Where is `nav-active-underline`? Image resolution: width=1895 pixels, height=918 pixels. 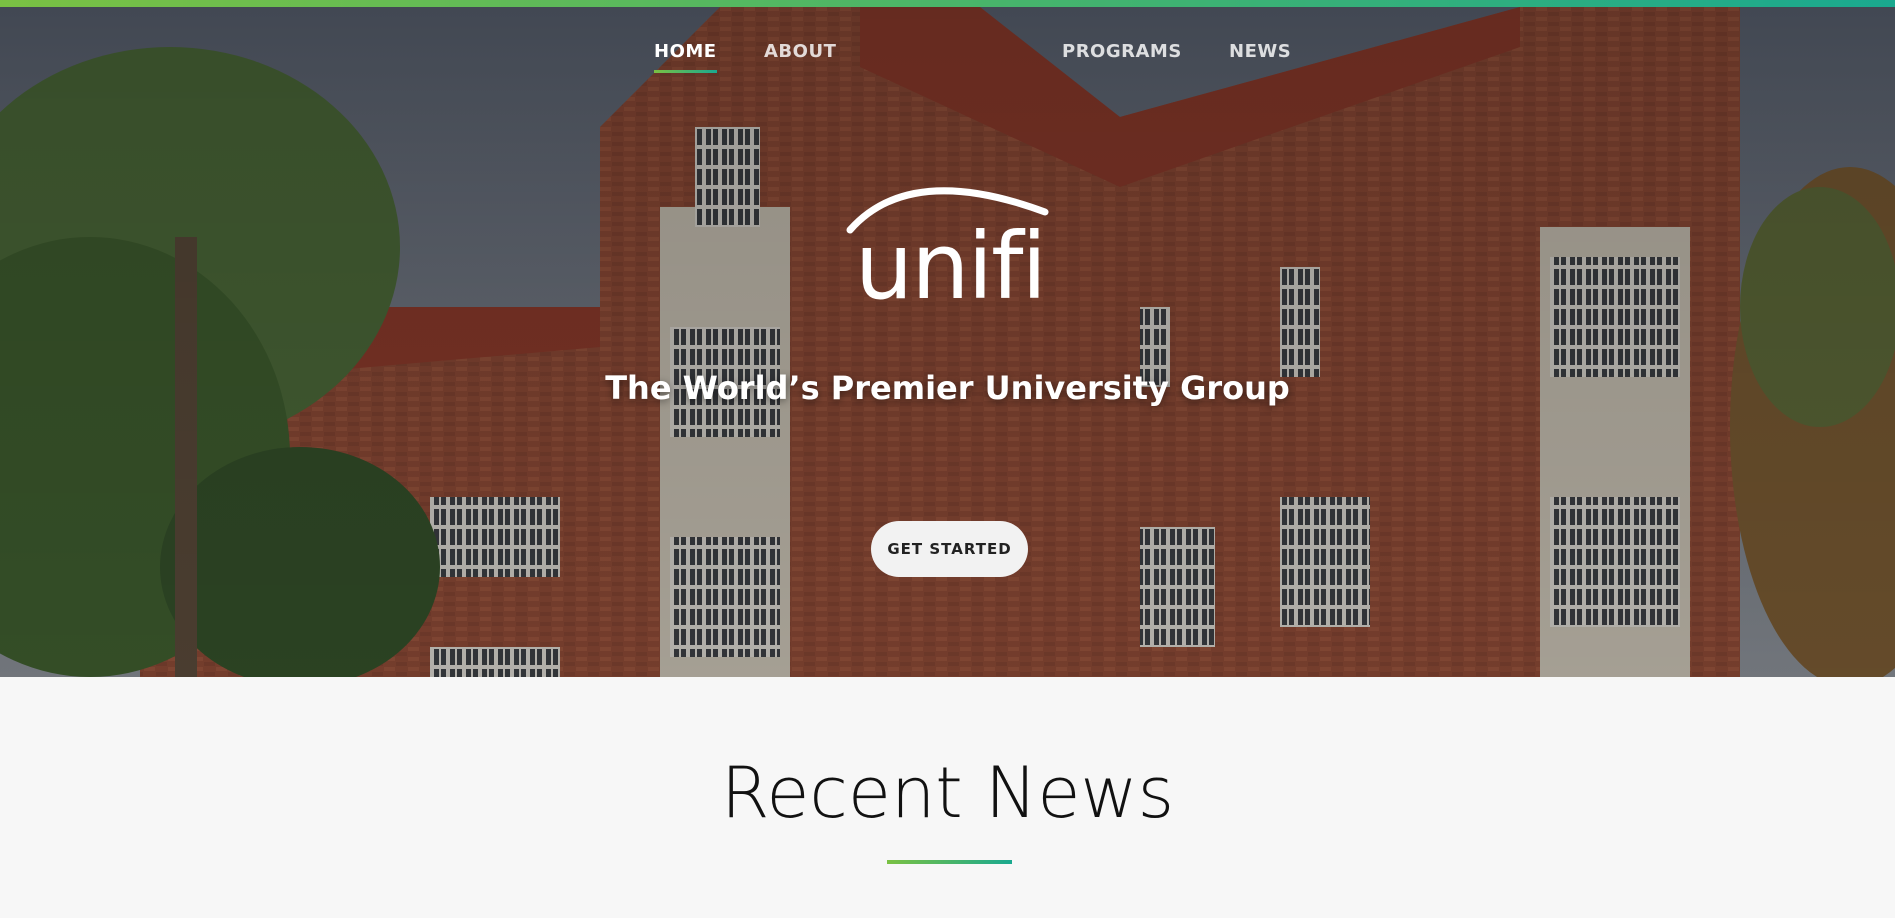 nav-active-underline is located at coordinates (685, 71).